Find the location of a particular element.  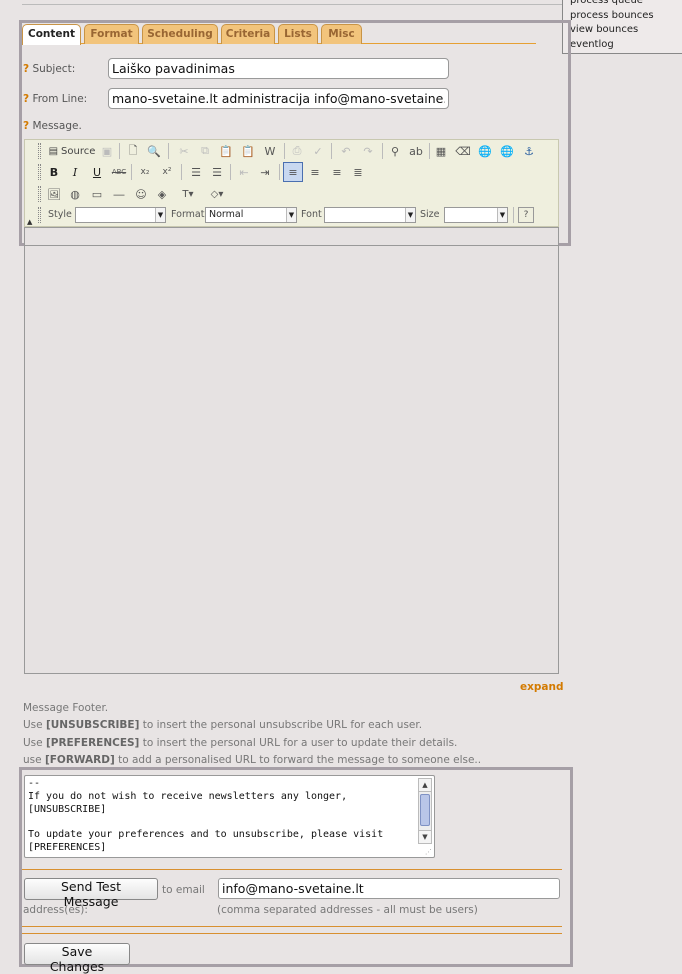

undo-icon: ↶ is located at coordinates (346, 151).